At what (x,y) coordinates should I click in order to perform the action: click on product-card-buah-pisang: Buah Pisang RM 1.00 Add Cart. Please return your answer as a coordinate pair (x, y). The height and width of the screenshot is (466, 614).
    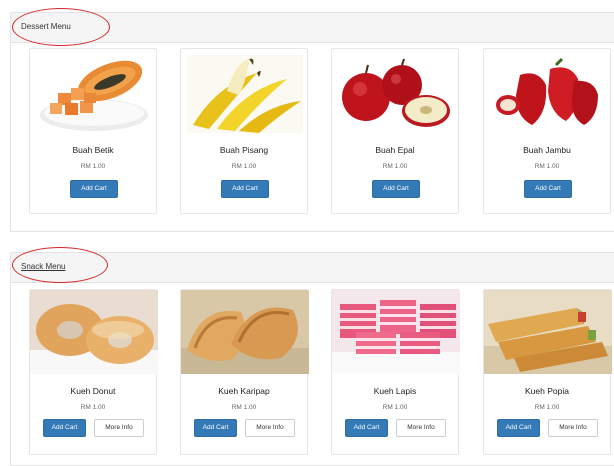
    Looking at the image, I should click on (244, 131).